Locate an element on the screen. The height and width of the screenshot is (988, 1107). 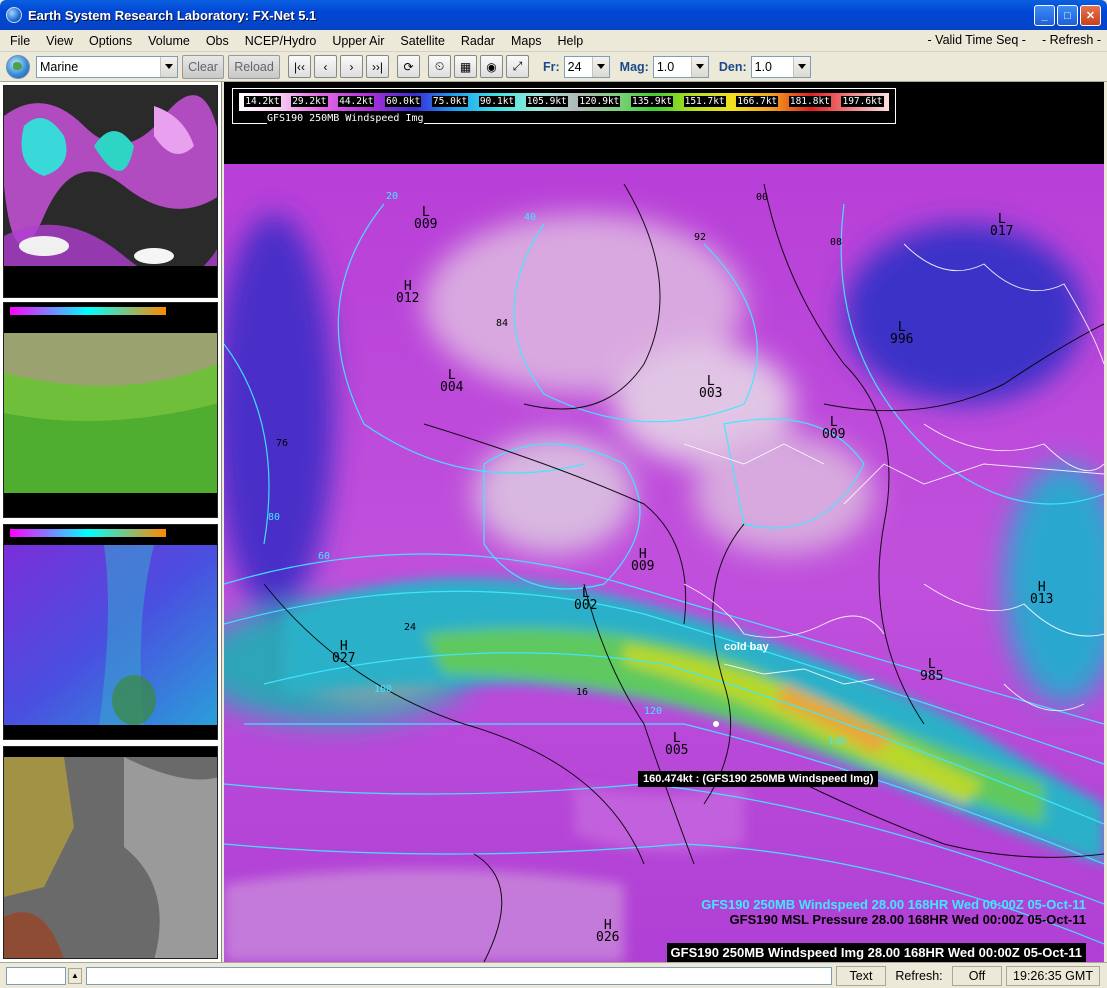
pressure-value: 004 is located at coordinates (452, 387).